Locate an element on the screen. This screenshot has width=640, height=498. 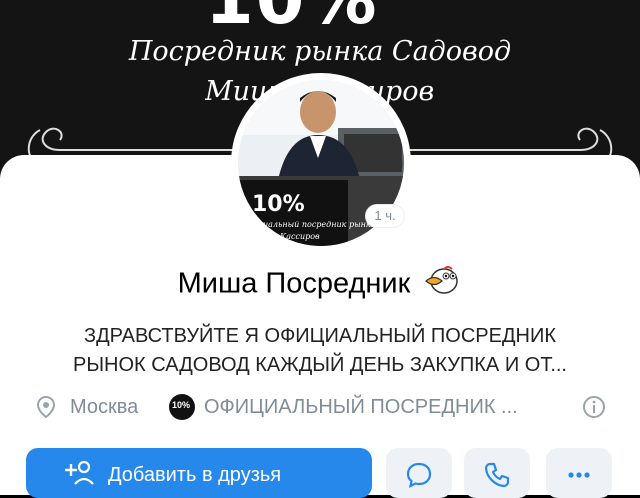
profile-name: Миша Посредник is located at coordinates (294, 283).